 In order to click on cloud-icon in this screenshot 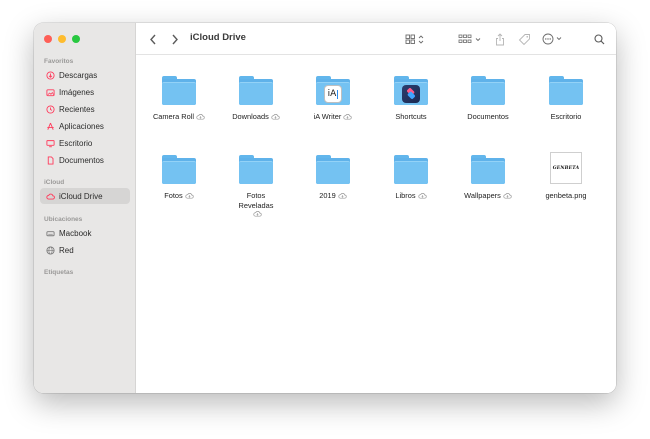, I will do `click(50, 196)`.